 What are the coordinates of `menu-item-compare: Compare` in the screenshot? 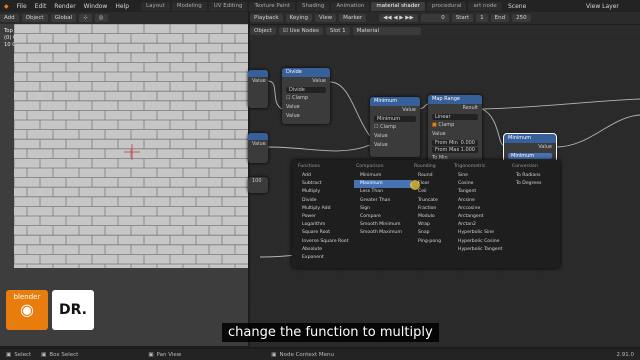 It's located at (383, 217).